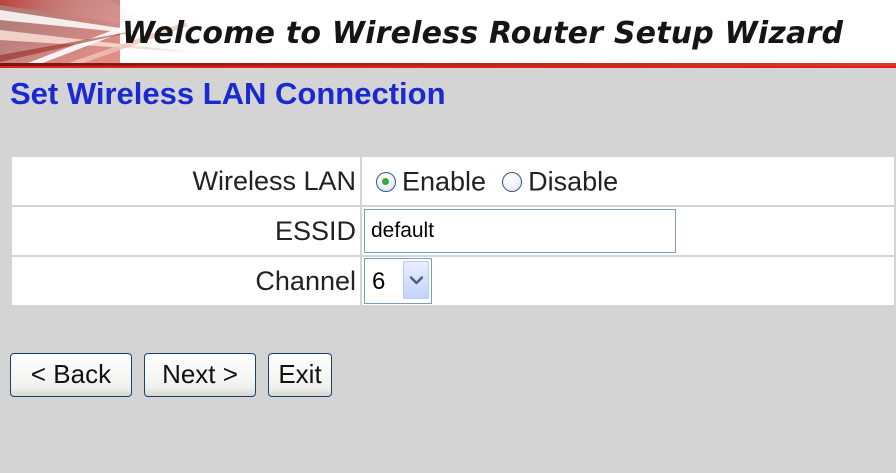  What do you see at coordinates (512, 181) in the screenshot?
I see `disable-radio` at bounding box center [512, 181].